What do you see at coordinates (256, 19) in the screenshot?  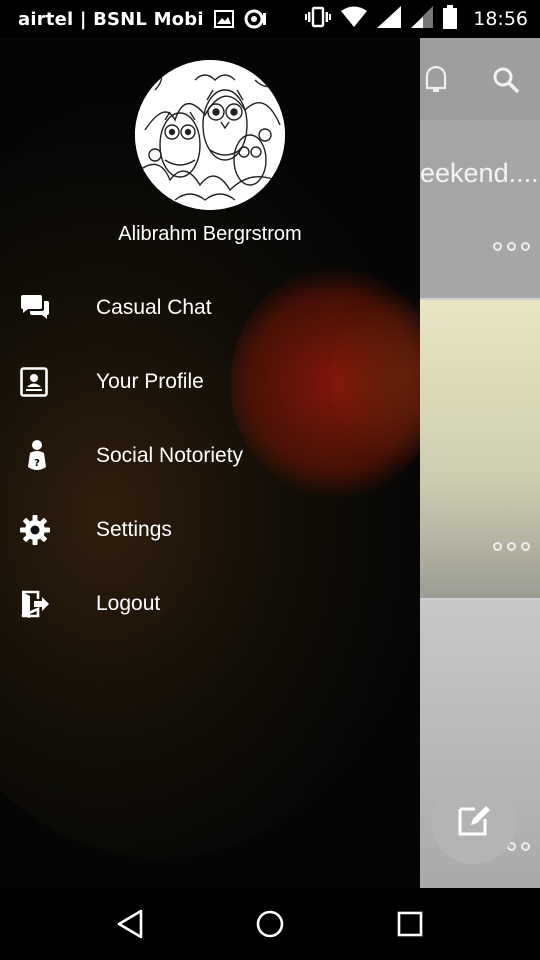 I see `sync-notification-icon` at bounding box center [256, 19].